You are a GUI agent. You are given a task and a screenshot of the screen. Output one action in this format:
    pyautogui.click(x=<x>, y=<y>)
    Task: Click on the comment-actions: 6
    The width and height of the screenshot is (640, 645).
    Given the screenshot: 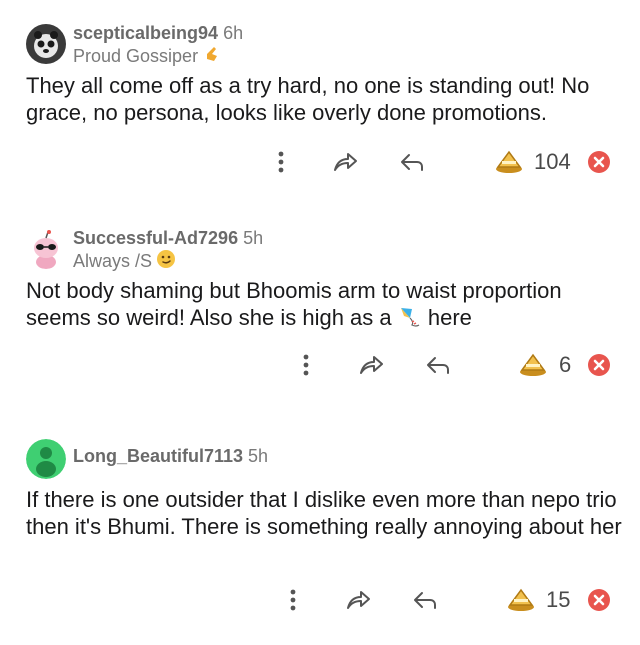 What is the action you would take?
    pyautogui.click(x=320, y=365)
    